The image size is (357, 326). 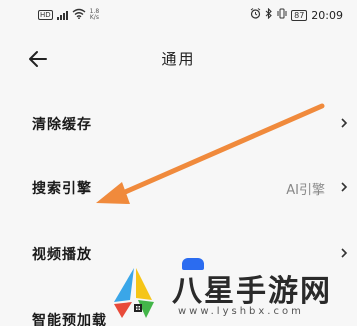 I want to click on watermark-url: www.lyshbx.com, so click(x=241, y=311).